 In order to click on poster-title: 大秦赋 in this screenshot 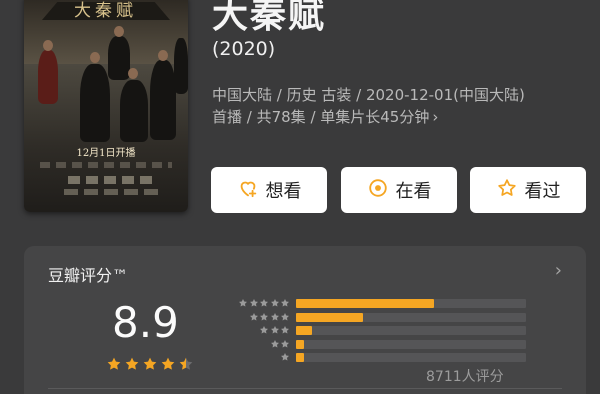, I will do `click(105, 11)`.